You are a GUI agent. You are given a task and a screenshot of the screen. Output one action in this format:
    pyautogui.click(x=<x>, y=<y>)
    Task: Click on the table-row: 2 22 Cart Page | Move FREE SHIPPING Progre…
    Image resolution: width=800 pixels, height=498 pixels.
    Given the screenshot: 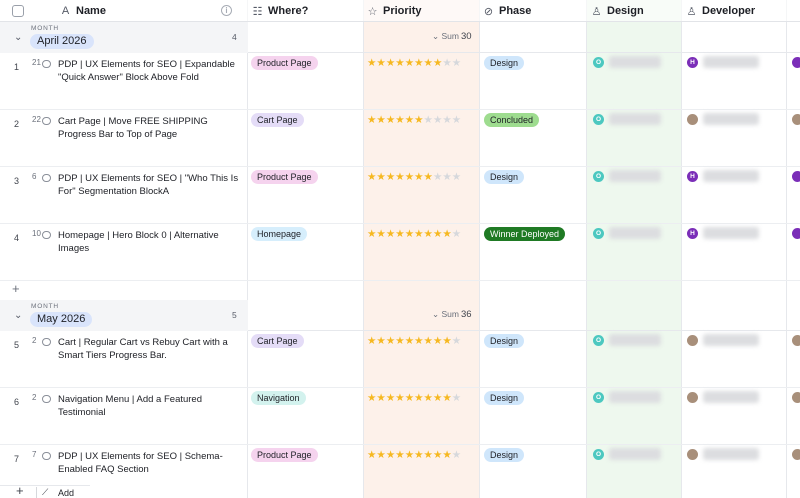 What is the action you would take?
    pyautogui.click(x=400, y=138)
    